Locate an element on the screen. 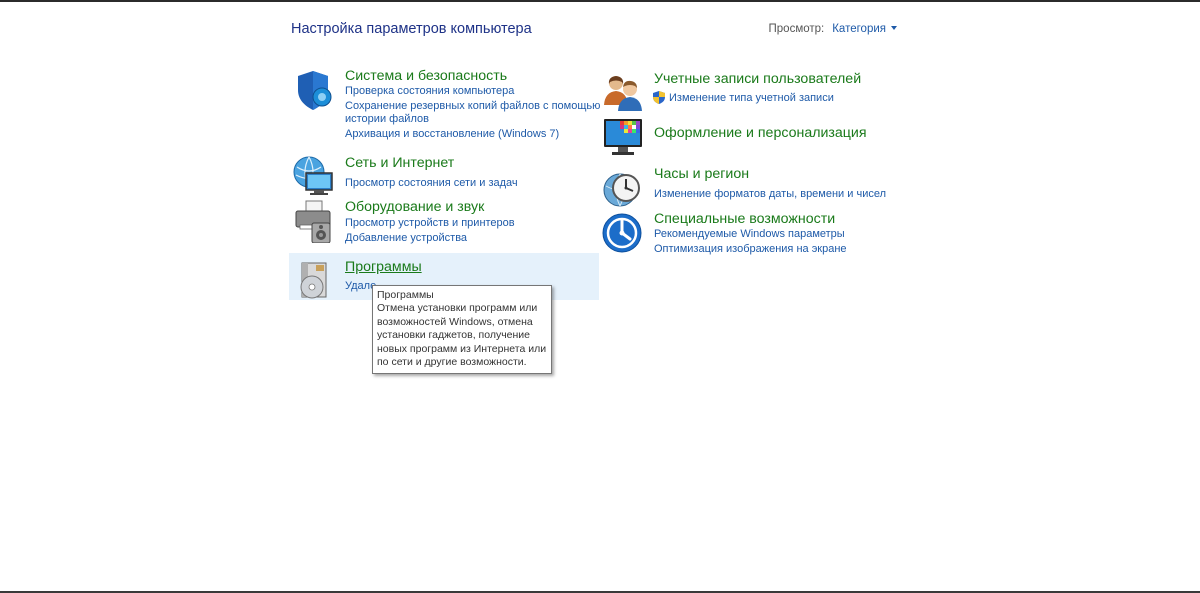 Image resolution: width=1200 pixels, height=593 pixels. view-by-label: Просмотр: is located at coordinates (796, 29).